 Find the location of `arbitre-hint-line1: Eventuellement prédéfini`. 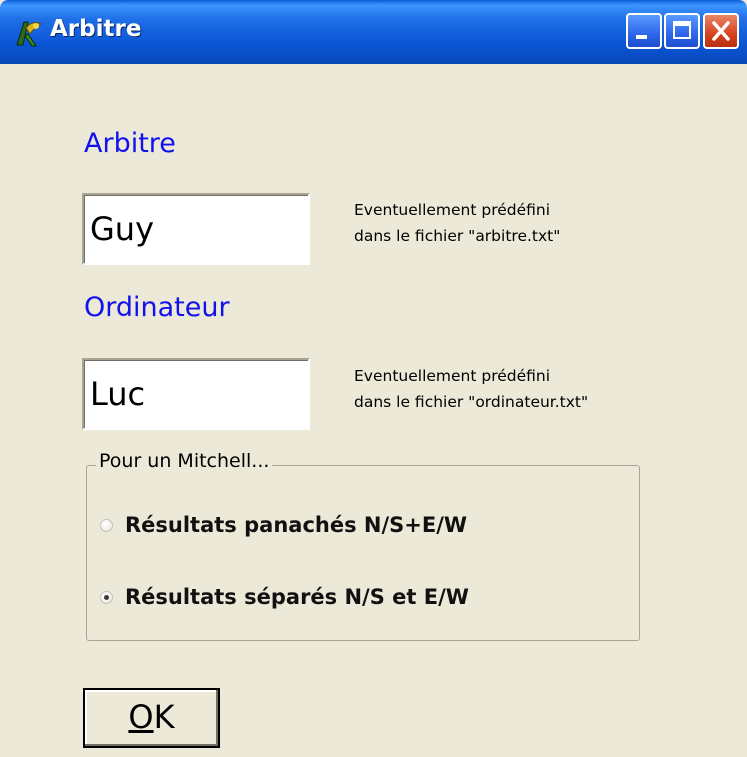

arbitre-hint-line1: Eventuellement prédéfini is located at coordinates (452, 210).